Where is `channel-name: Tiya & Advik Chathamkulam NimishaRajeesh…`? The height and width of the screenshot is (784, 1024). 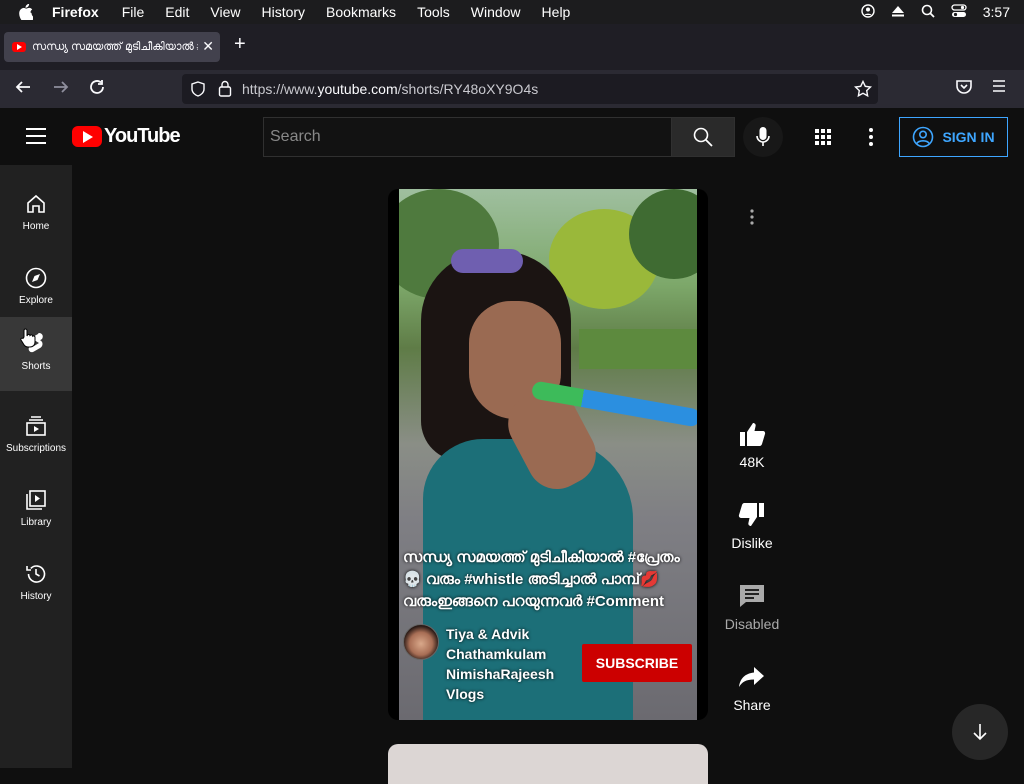
channel-name: Tiya & Advik Chathamkulam NimishaRajeesh… is located at coordinates (506, 664).